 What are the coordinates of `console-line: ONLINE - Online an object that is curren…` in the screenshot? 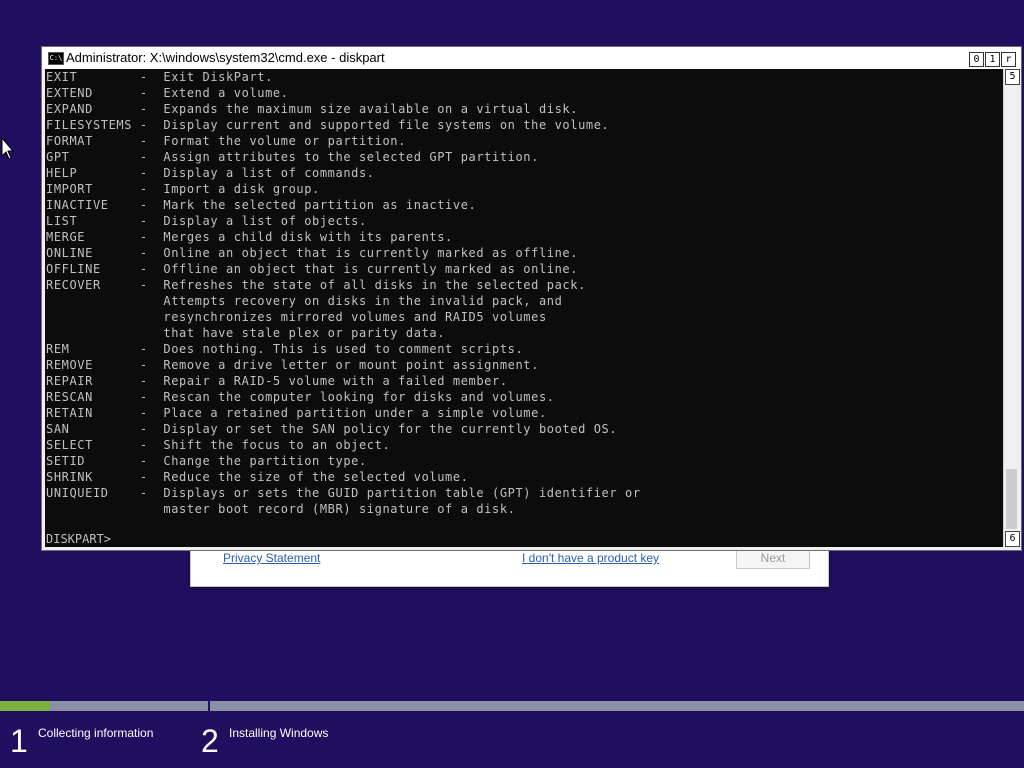 It's located at (312, 253).